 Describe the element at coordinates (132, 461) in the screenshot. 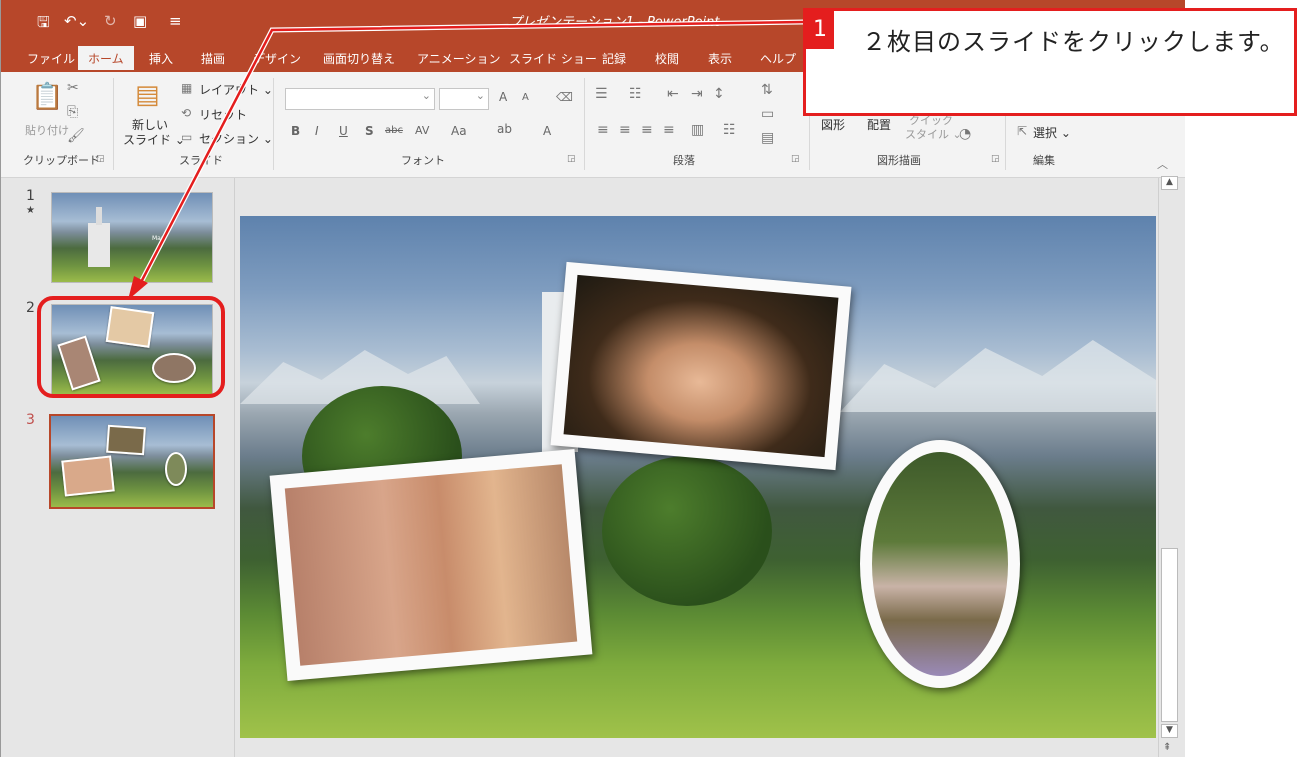

I see `slide-thumbnail-3-selected` at that location.